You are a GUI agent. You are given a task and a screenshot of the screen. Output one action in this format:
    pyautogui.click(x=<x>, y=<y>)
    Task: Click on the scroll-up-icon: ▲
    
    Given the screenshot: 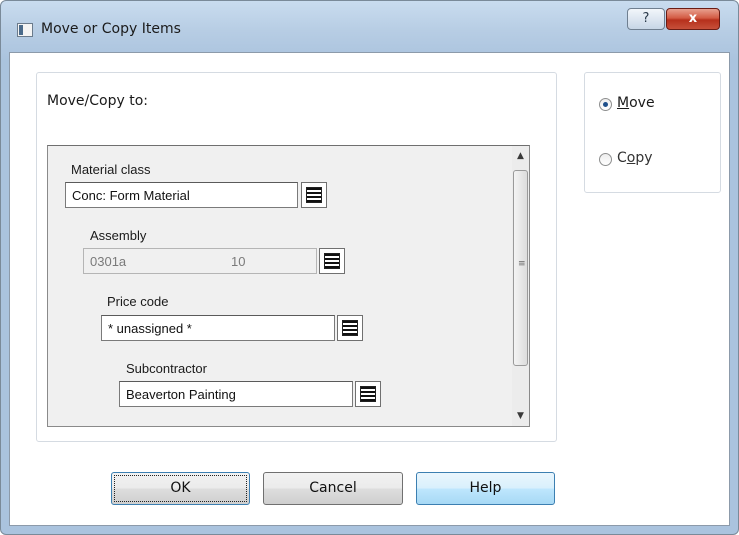 What is the action you would take?
    pyautogui.click(x=520, y=156)
    